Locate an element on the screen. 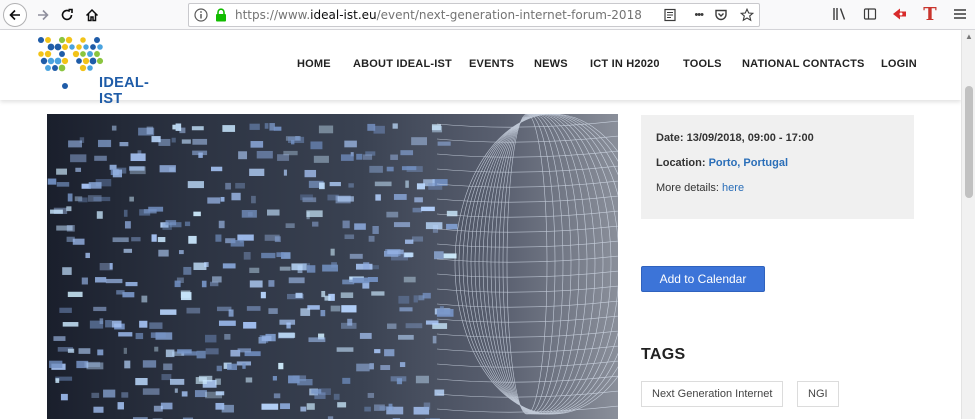 Image resolution: width=975 pixels, height=419 pixels. event-location: Location: Porto, Portugal is located at coordinates (722, 163).